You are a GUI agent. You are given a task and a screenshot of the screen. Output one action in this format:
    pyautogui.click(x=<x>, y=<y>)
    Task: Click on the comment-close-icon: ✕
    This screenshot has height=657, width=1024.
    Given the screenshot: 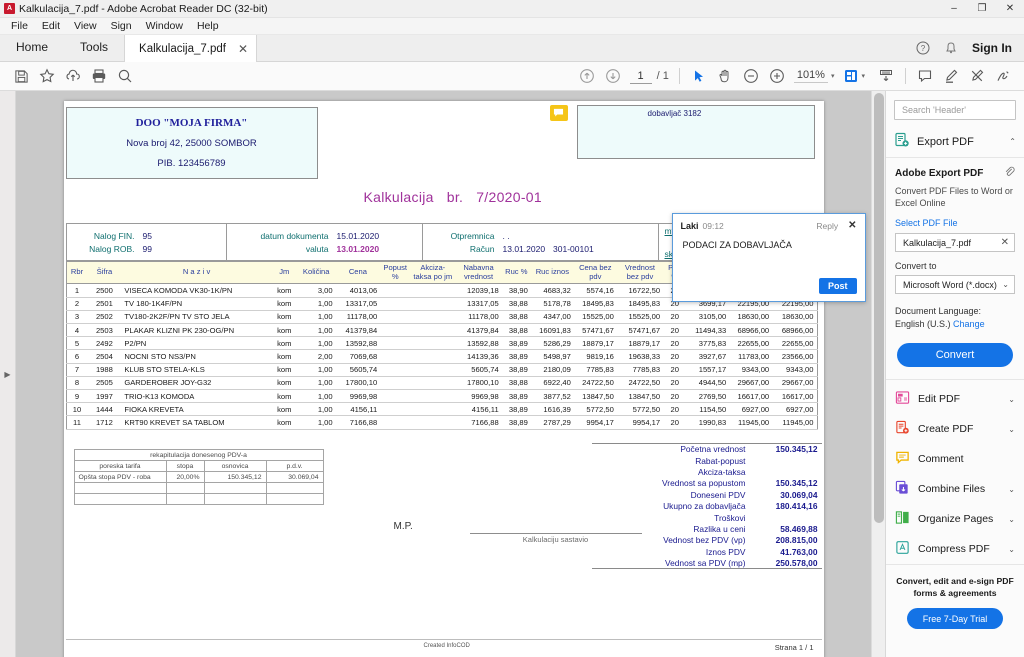 What is the action you would take?
    pyautogui.click(x=852, y=225)
    